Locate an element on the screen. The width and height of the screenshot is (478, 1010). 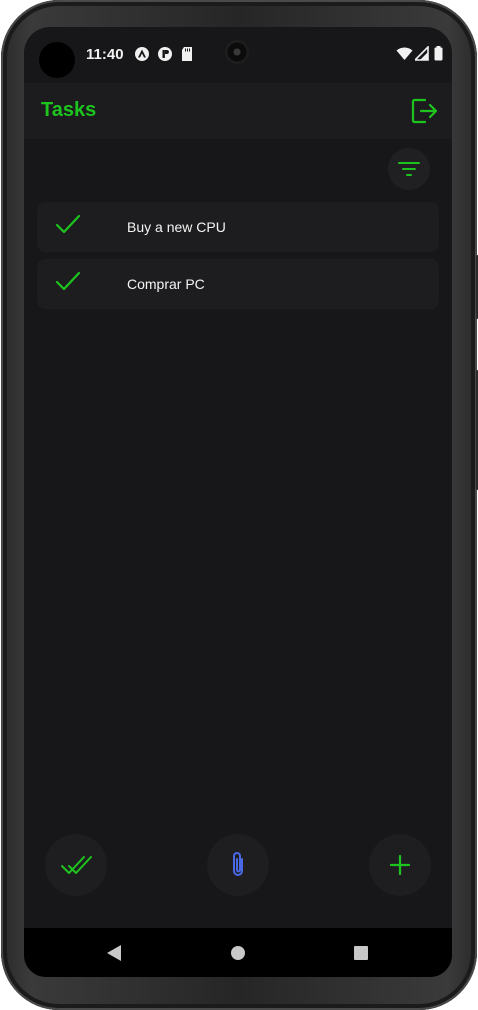
add-icon is located at coordinates (400, 865).